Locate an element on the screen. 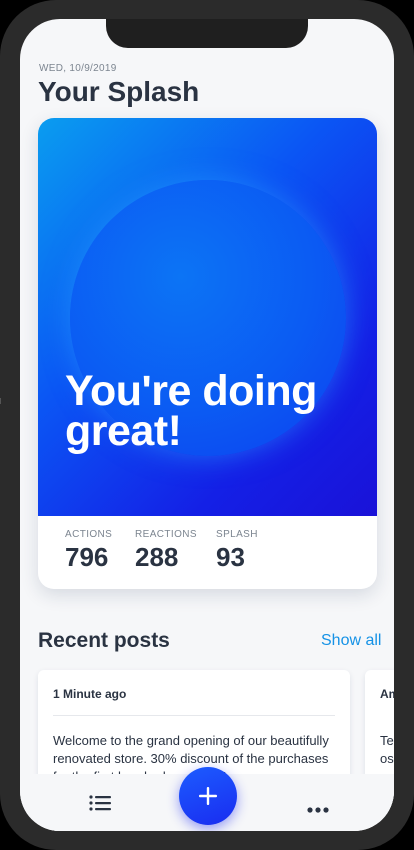 This screenshot has width=414, height=850. post-time: 1 Minute ago is located at coordinates (90, 694).